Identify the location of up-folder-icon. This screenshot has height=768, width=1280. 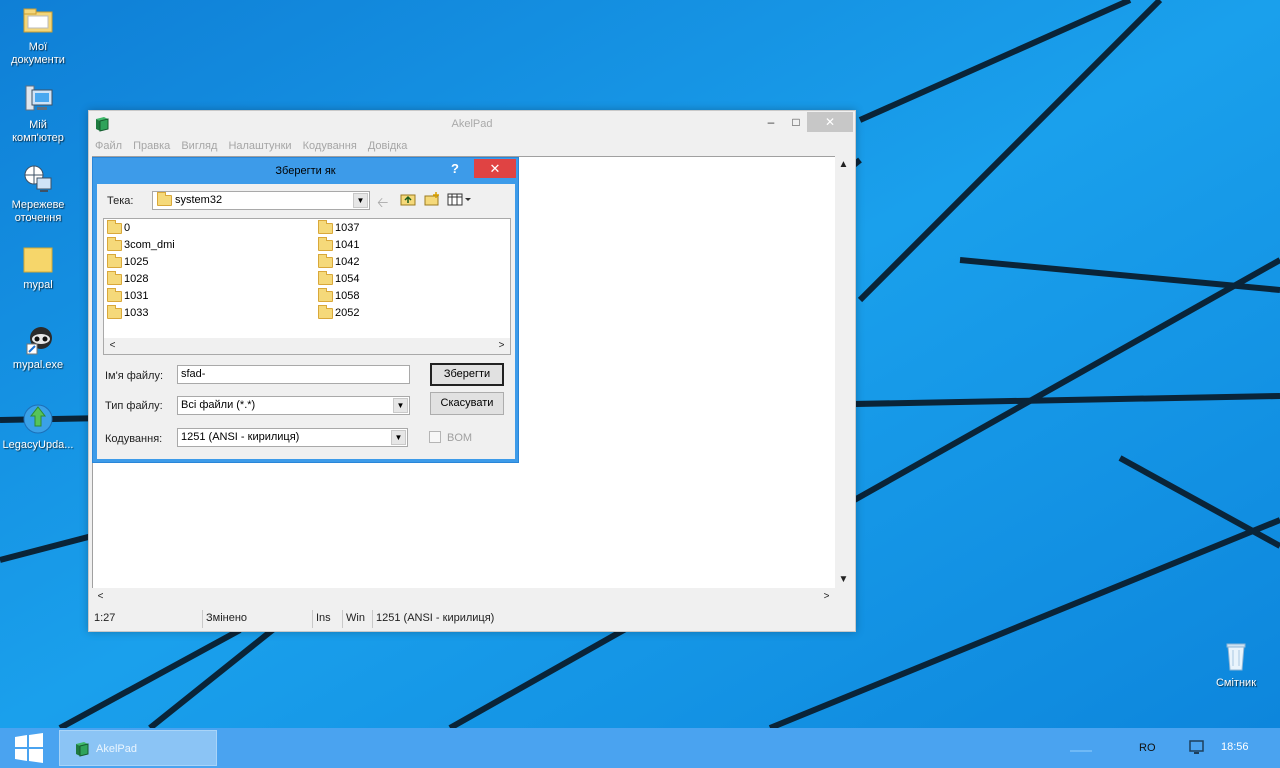
(408, 199).